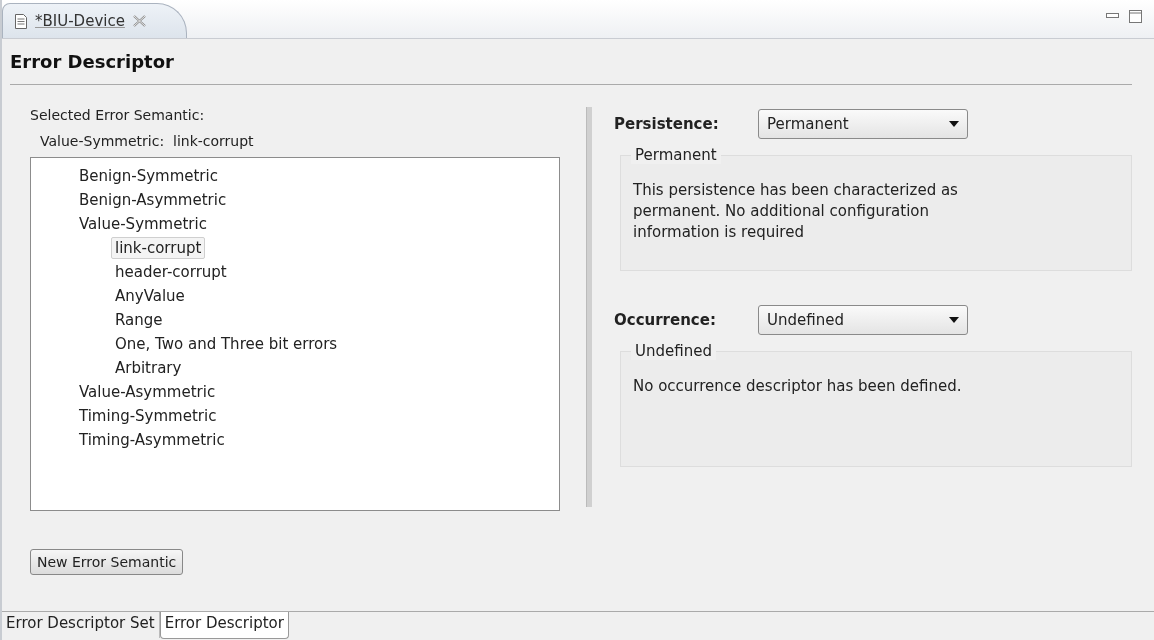  Describe the element at coordinates (21, 21) in the screenshot. I see `document-icon` at that location.